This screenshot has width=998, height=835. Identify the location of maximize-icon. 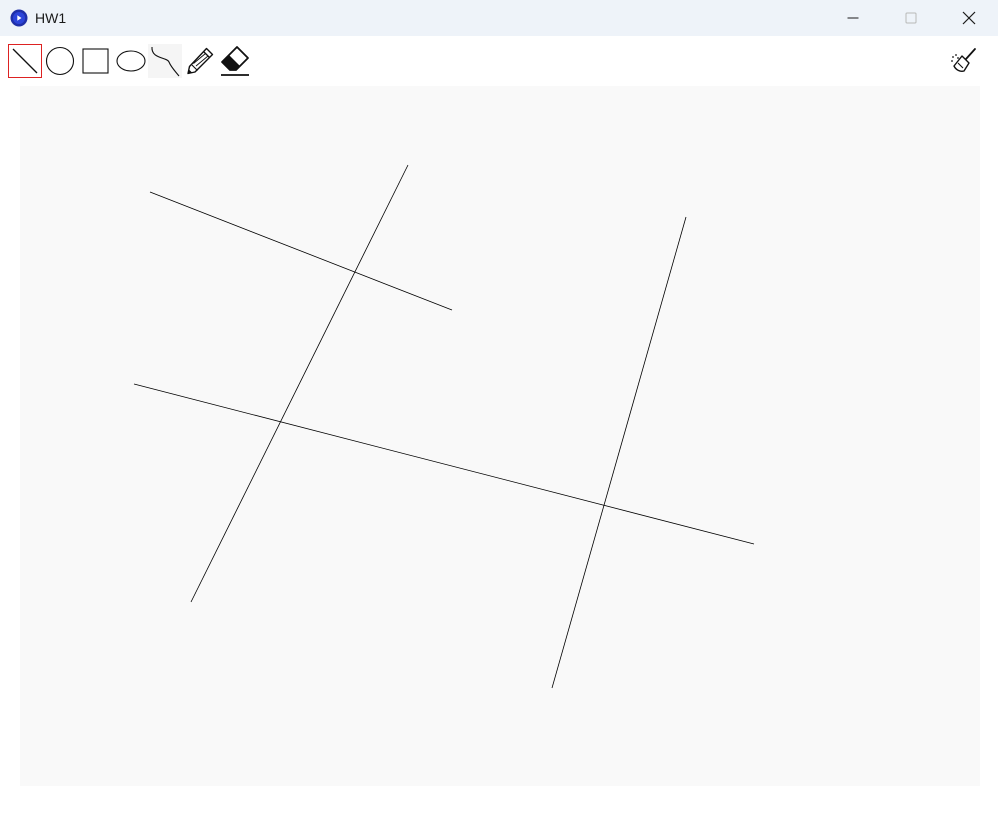
(911, 18).